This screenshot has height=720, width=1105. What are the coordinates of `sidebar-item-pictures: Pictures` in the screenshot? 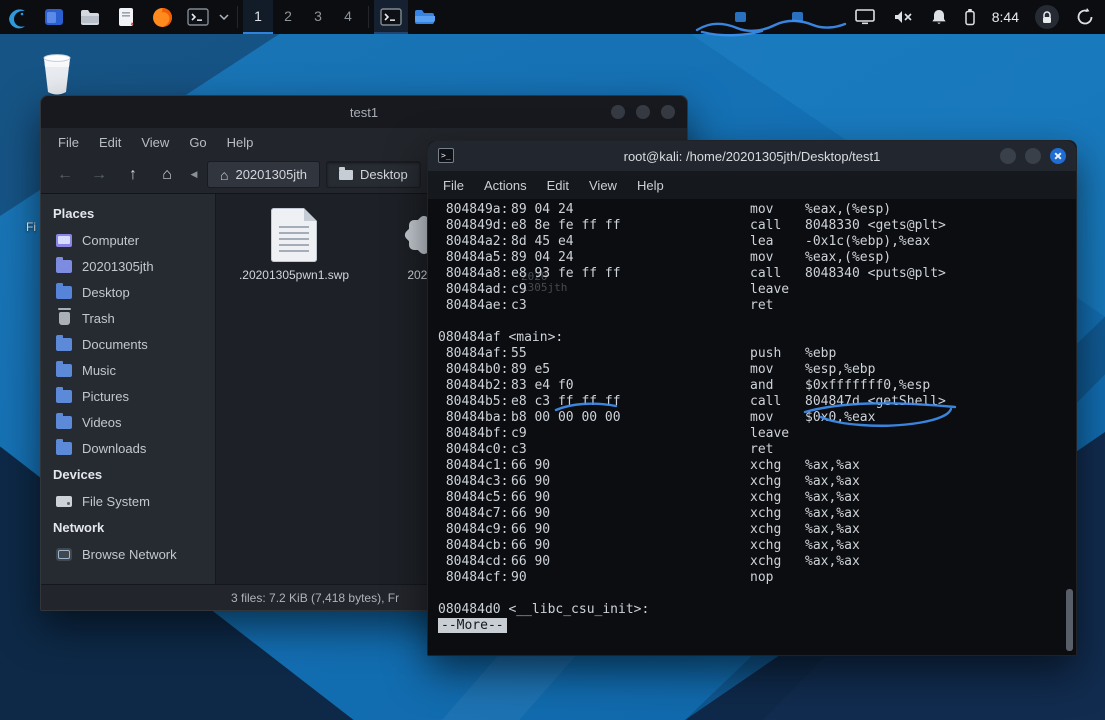 It's located at (128, 396).